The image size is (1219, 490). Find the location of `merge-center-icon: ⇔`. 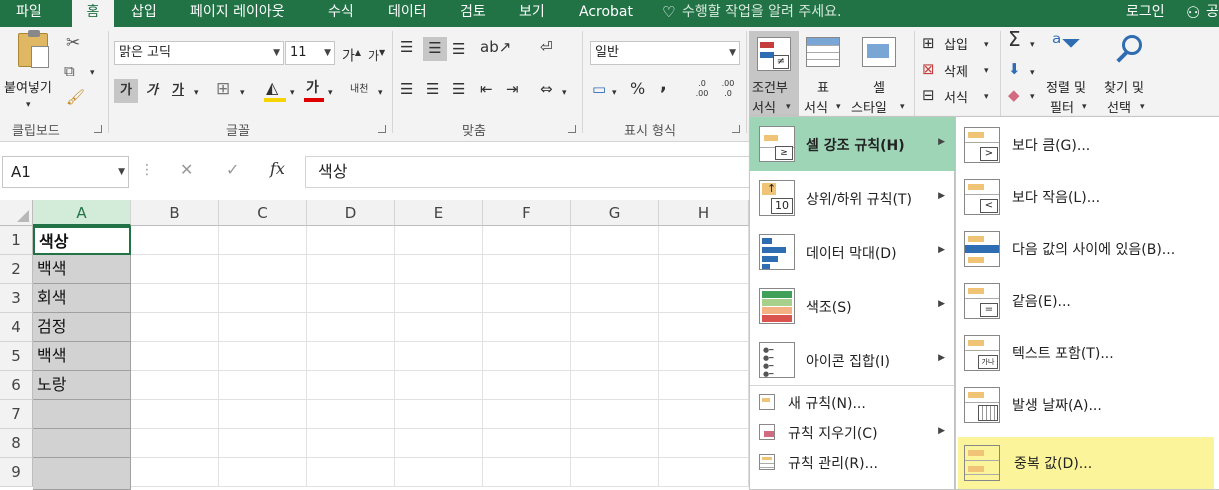

merge-center-icon: ⇔ is located at coordinates (546, 89).